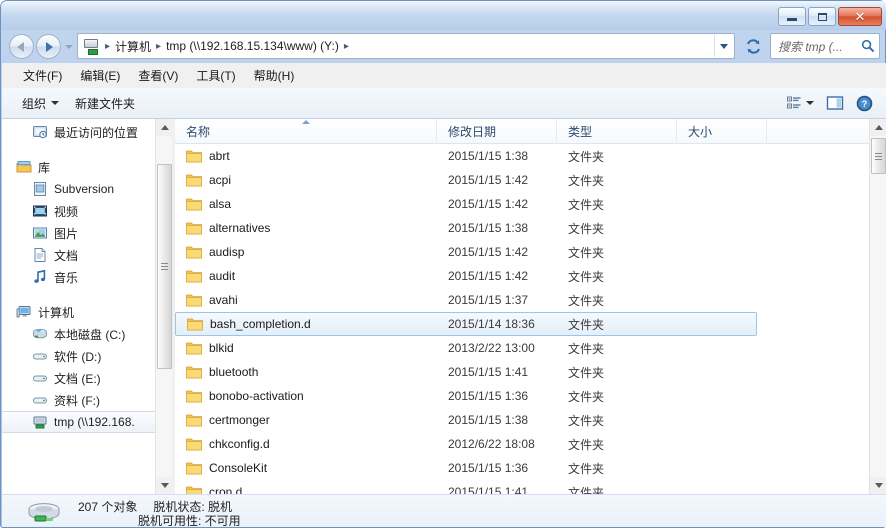 This screenshot has height=529, width=886. I want to click on file-name: blkid, so click(221, 348).